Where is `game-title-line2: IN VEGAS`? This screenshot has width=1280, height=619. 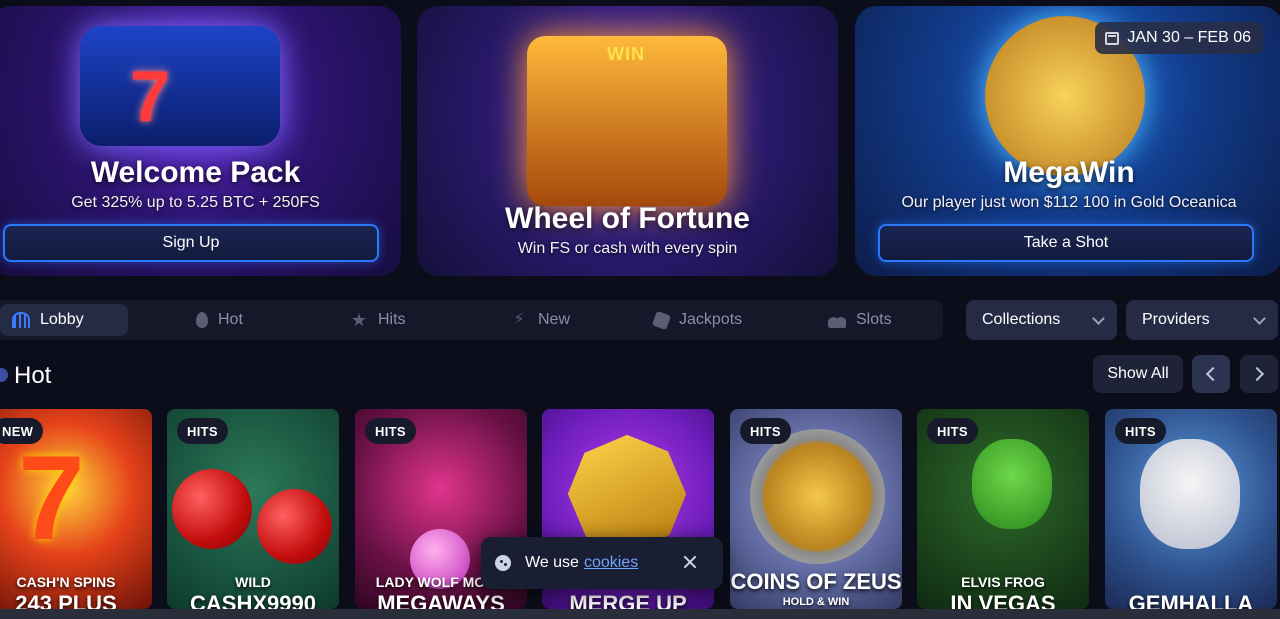 game-title-line2: IN VEGAS is located at coordinates (1003, 601).